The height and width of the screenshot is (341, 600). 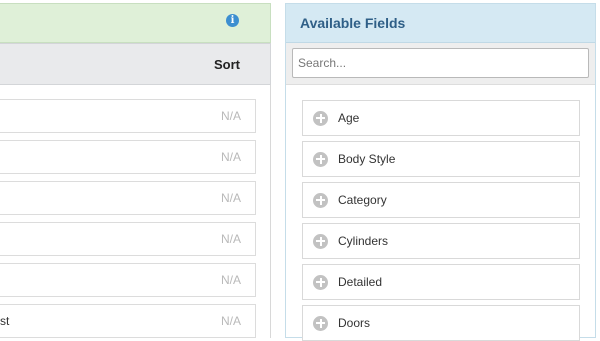 What do you see at coordinates (441, 282) in the screenshot?
I see `field-item-detailed: Detailed` at bounding box center [441, 282].